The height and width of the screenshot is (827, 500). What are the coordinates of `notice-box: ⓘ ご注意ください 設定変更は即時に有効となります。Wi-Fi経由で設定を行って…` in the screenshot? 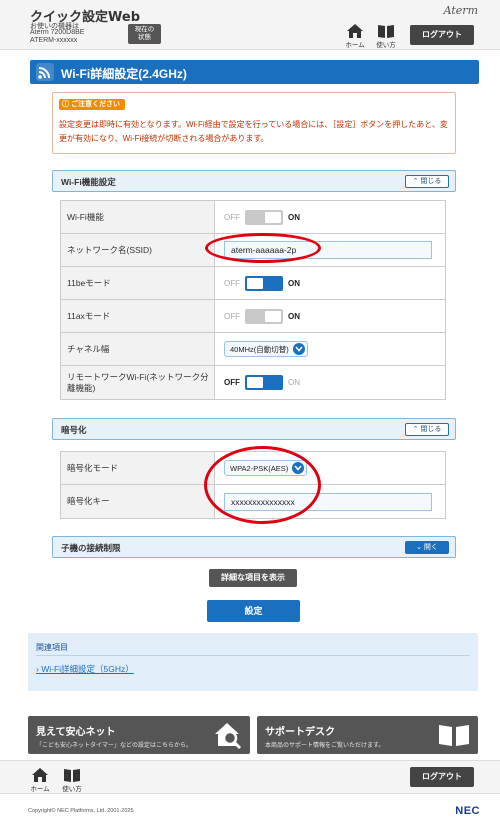 It's located at (254, 123).